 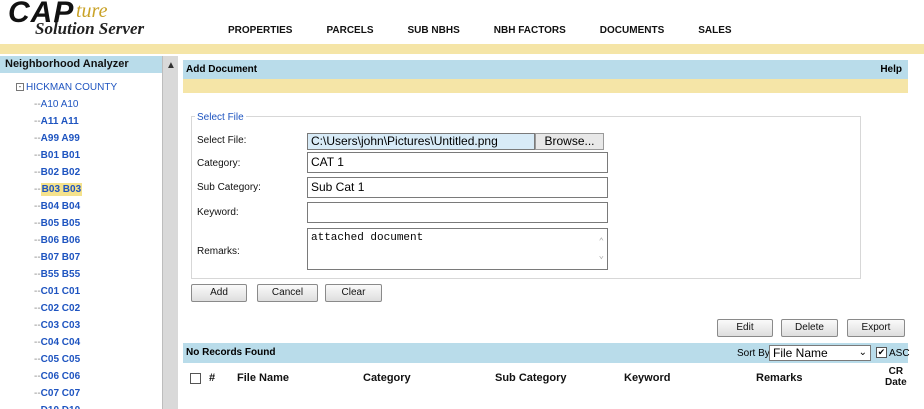 I want to click on records-status: No Records Found, so click(x=231, y=352).